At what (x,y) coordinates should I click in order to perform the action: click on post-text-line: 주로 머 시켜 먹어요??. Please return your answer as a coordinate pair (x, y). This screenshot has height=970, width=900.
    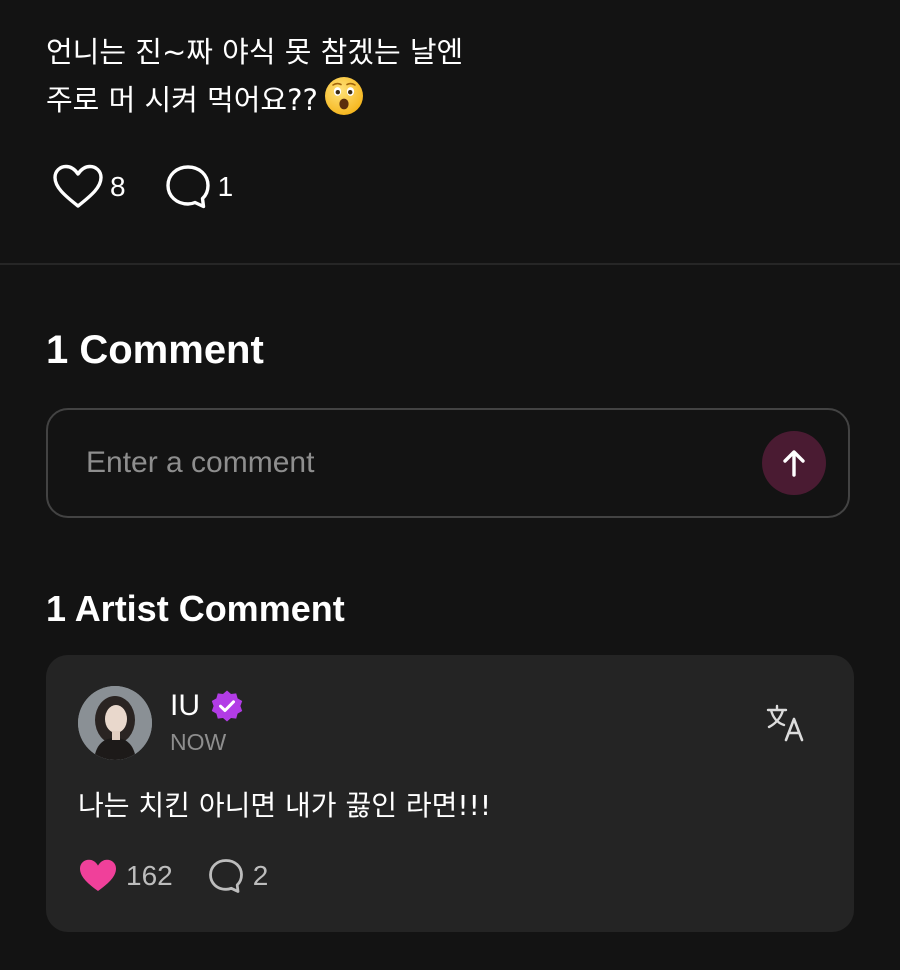
    Looking at the image, I should click on (446, 103).